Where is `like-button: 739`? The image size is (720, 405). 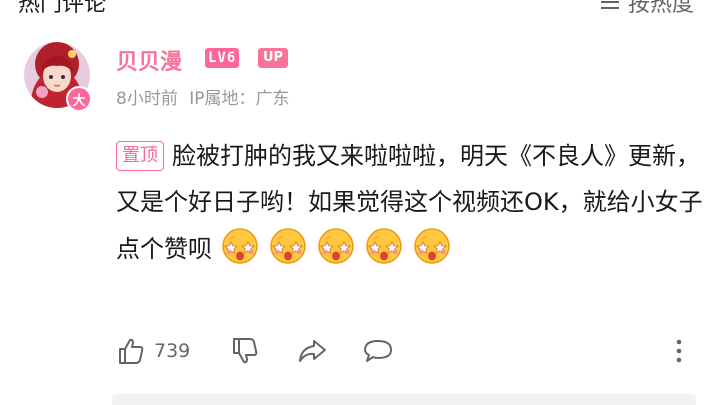
like-button: 739 is located at coordinates (153, 351).